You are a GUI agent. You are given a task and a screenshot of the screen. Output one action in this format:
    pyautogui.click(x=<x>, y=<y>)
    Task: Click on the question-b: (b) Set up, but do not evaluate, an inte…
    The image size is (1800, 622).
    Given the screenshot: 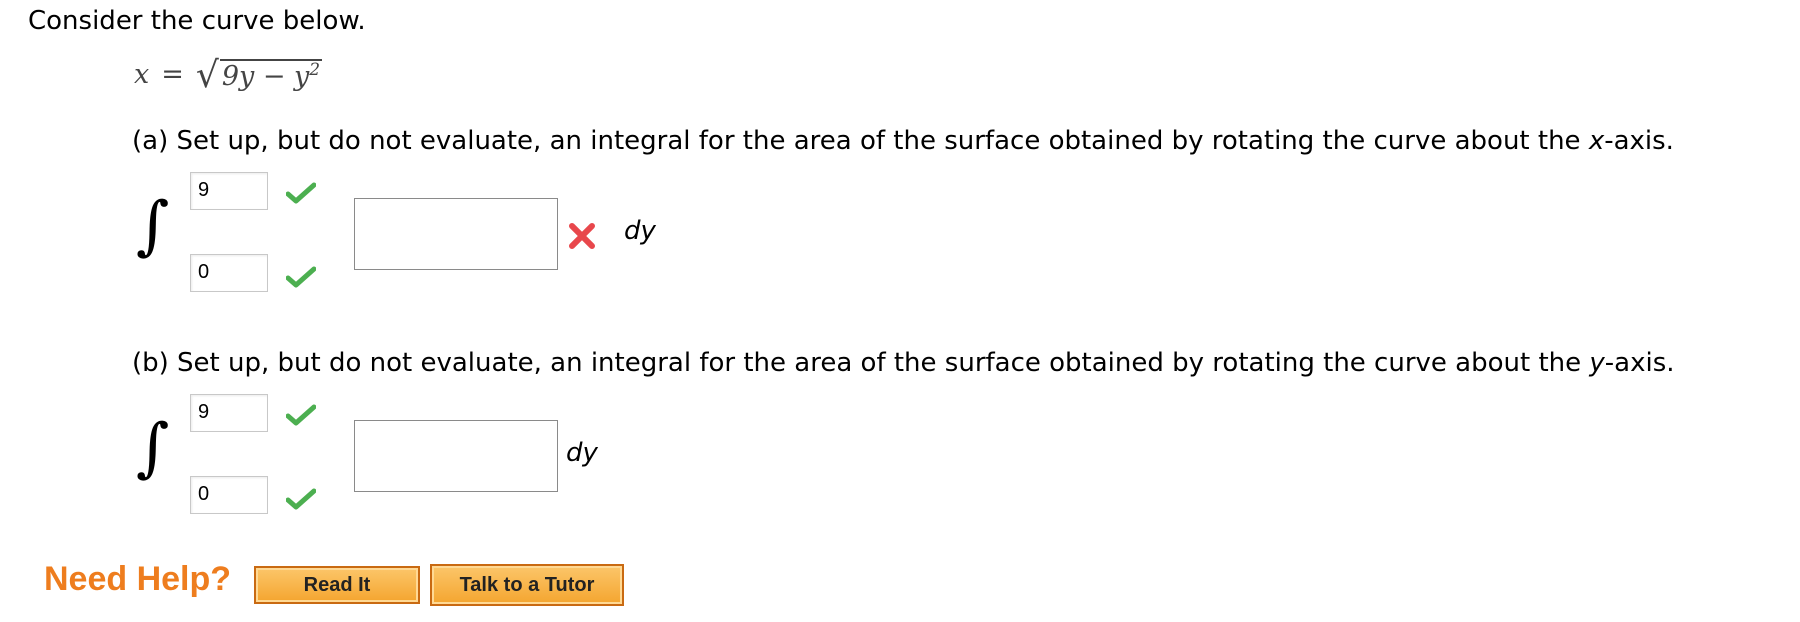 What is the action you would take?
    pyautogui.click(x=903, y=363)
    